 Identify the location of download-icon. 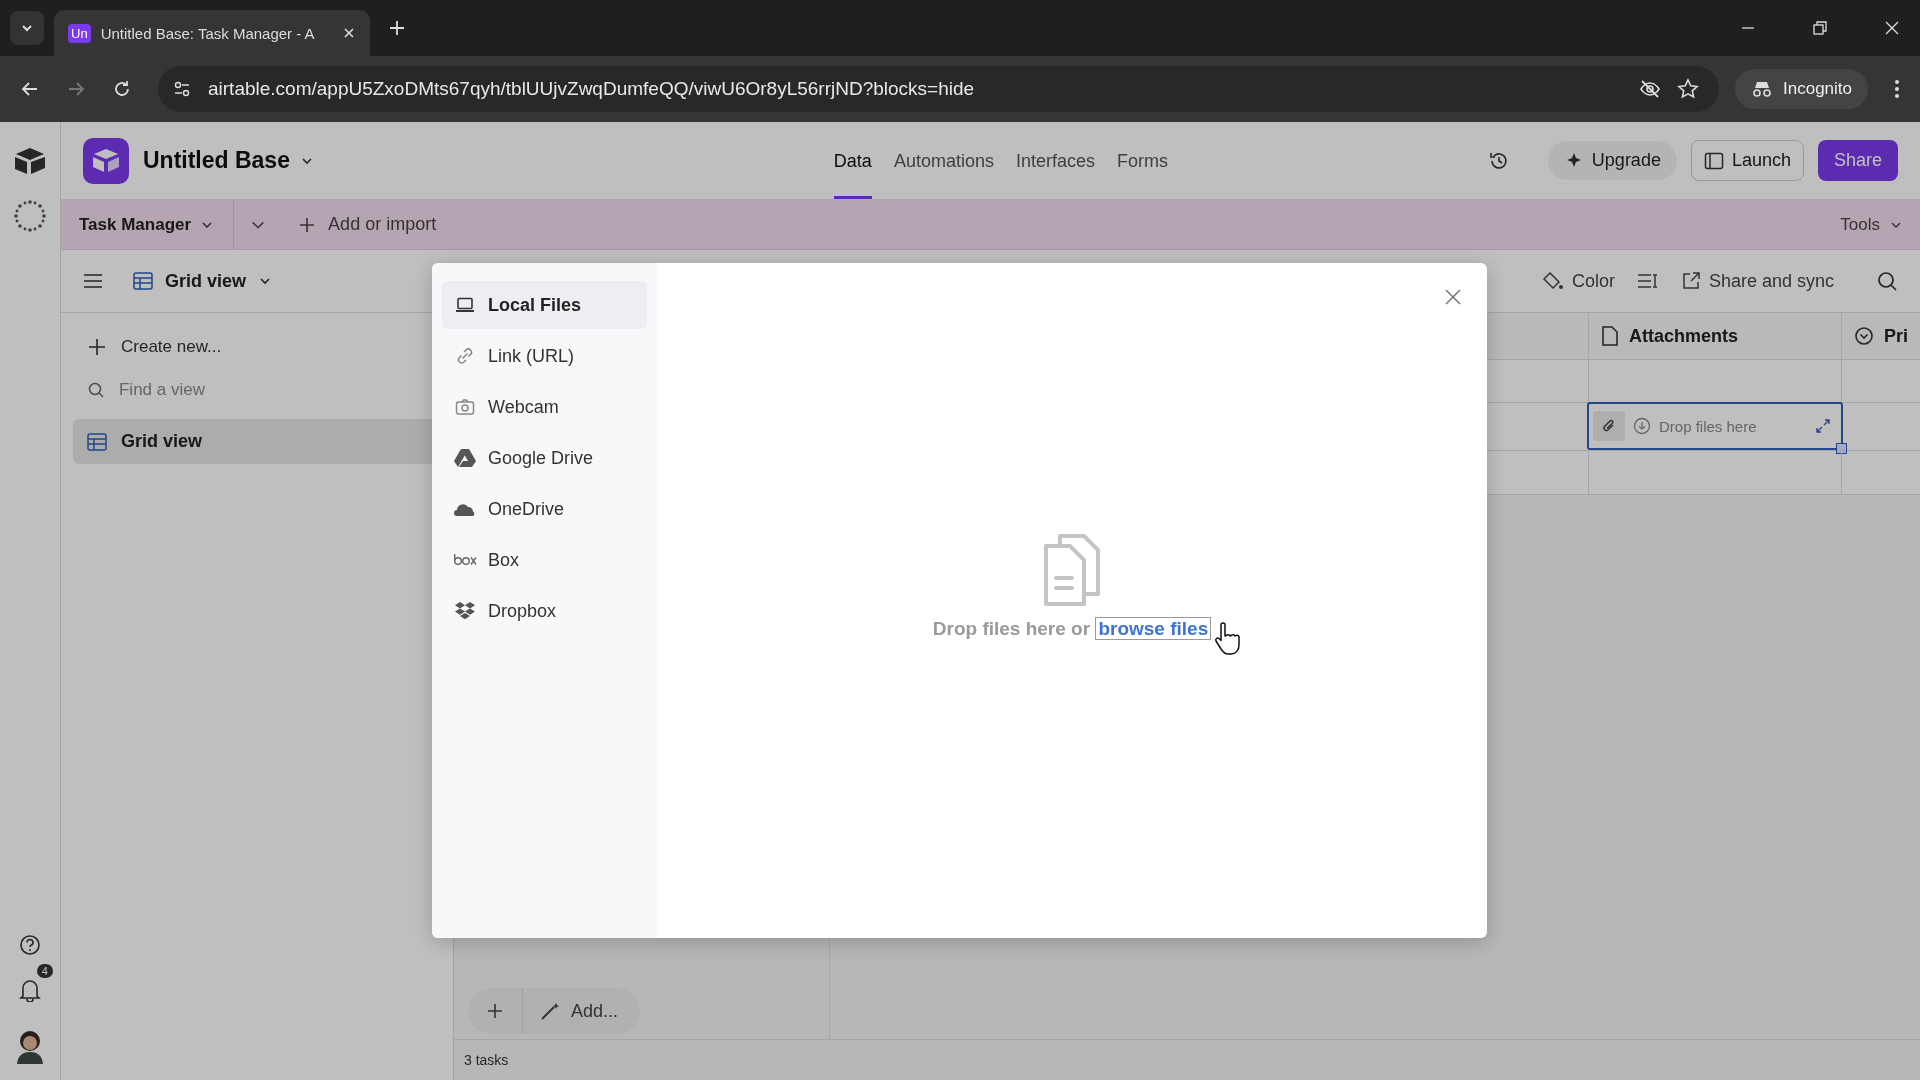
(1642, 426).